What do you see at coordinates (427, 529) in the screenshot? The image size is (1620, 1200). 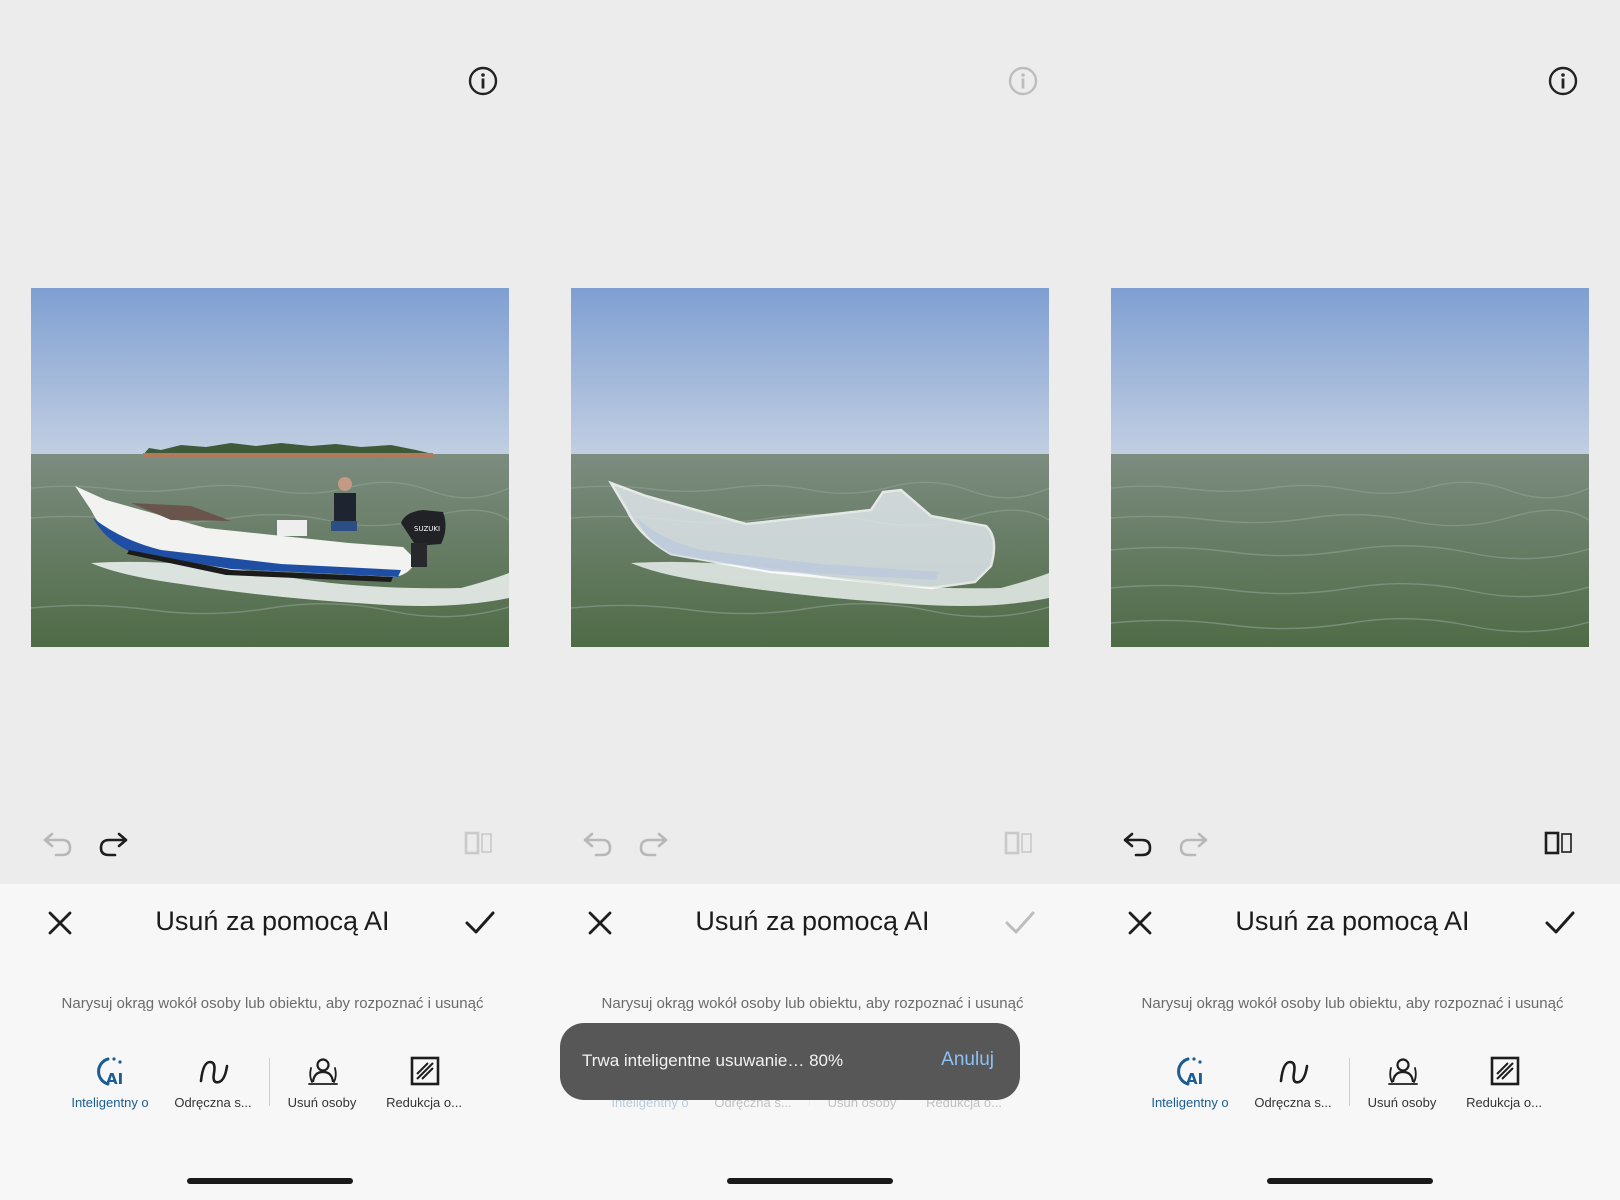 I see `svg-text: SUZUKI` at bounding box center [427, 529].